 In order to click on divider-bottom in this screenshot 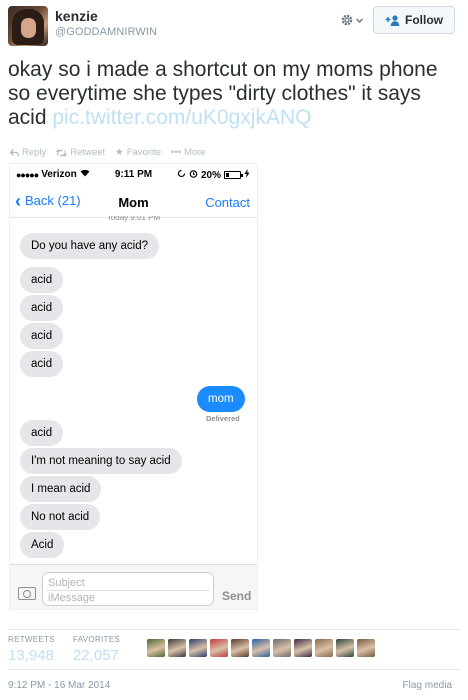, I will do `click(234, 669)`.